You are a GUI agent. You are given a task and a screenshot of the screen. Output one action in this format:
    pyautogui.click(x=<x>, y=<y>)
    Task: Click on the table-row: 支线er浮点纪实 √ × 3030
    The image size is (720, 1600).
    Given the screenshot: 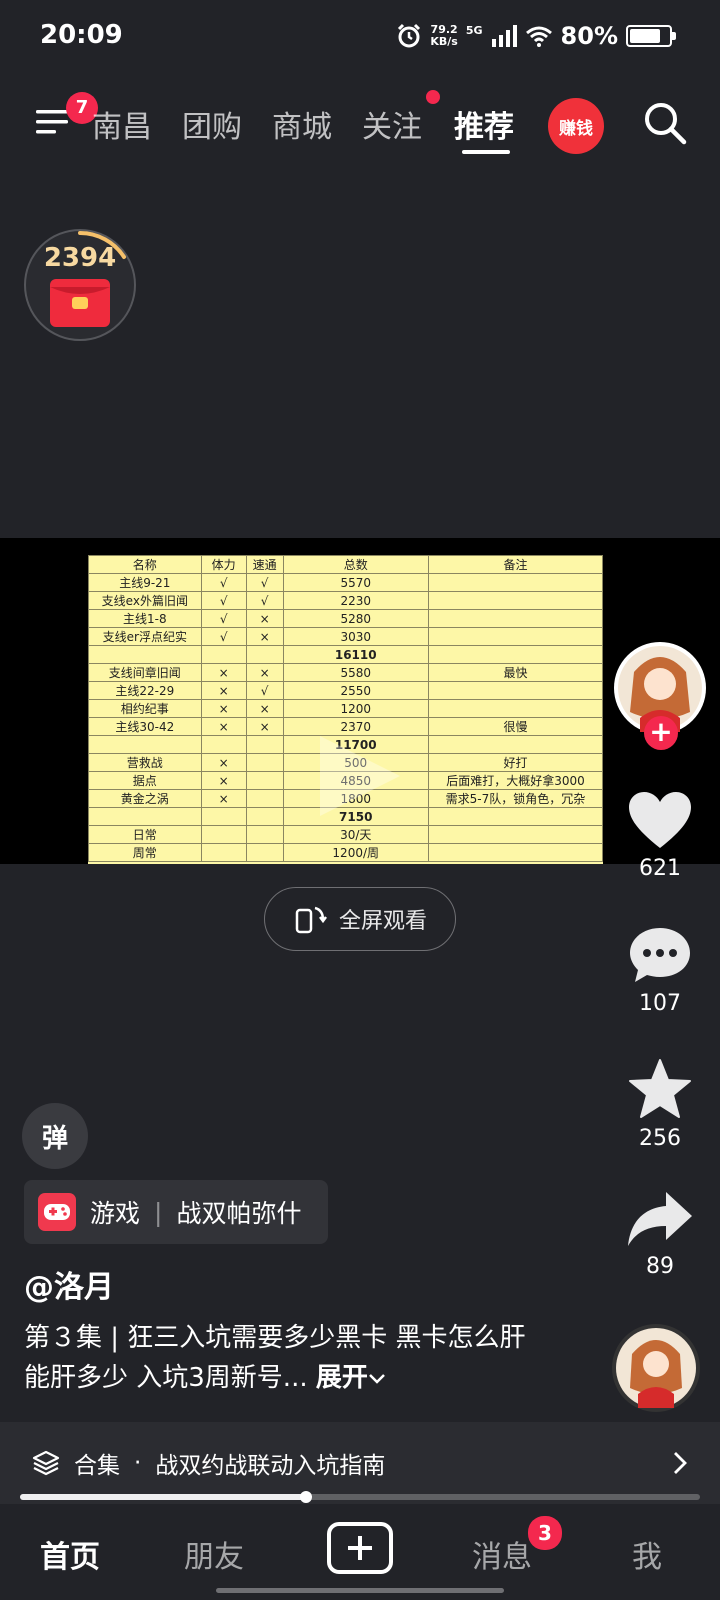 What is the action you would take?
    pyautogui.click(x=345, y=636)
    